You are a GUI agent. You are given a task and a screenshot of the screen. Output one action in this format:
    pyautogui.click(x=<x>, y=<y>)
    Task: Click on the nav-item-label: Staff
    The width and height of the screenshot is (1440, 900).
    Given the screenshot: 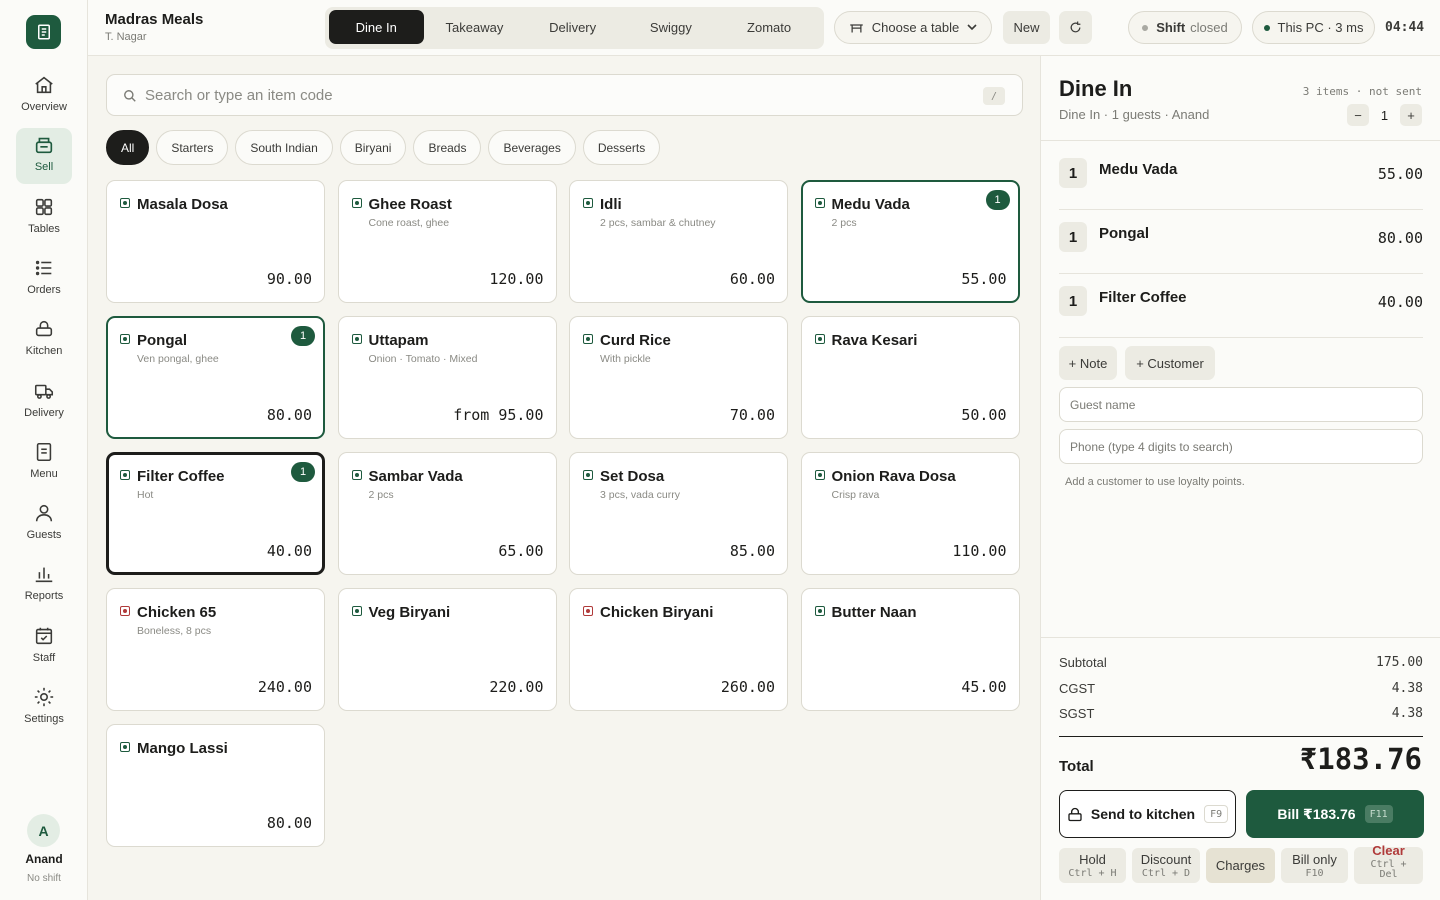 What is the action you would take?
    pyautogui.click(x=44, y=658)
    